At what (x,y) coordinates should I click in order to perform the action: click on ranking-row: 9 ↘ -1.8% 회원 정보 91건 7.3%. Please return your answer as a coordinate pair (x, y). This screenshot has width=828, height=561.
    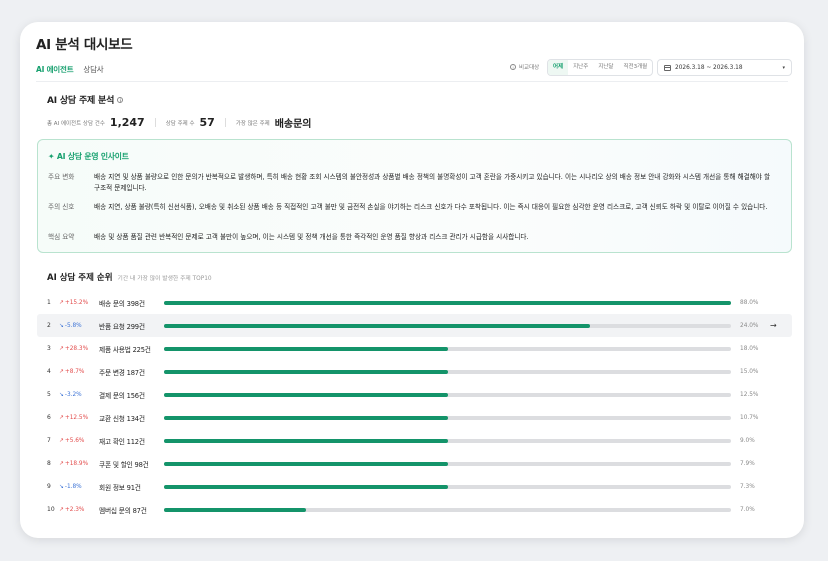
    Looking at the image, I should click on (414, 486).